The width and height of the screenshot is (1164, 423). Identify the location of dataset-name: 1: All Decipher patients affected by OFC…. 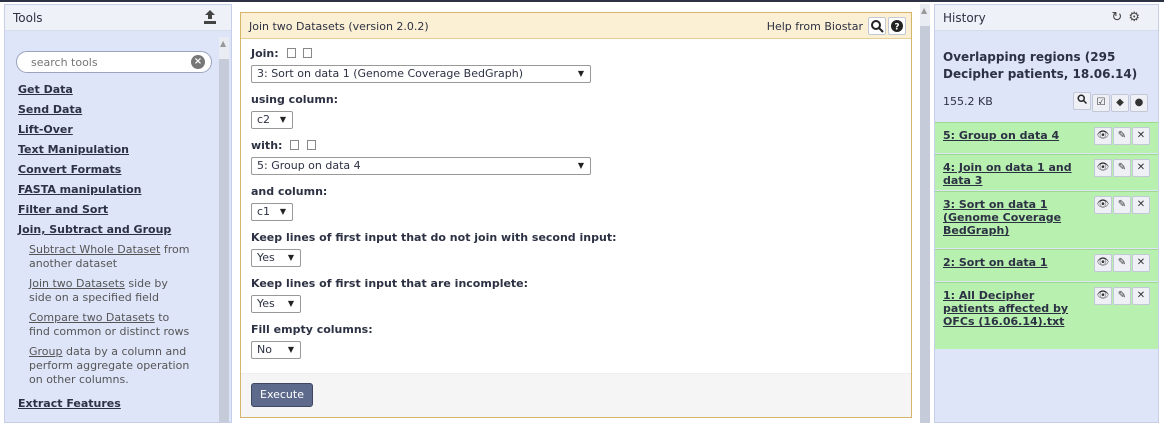
(1013, 308).